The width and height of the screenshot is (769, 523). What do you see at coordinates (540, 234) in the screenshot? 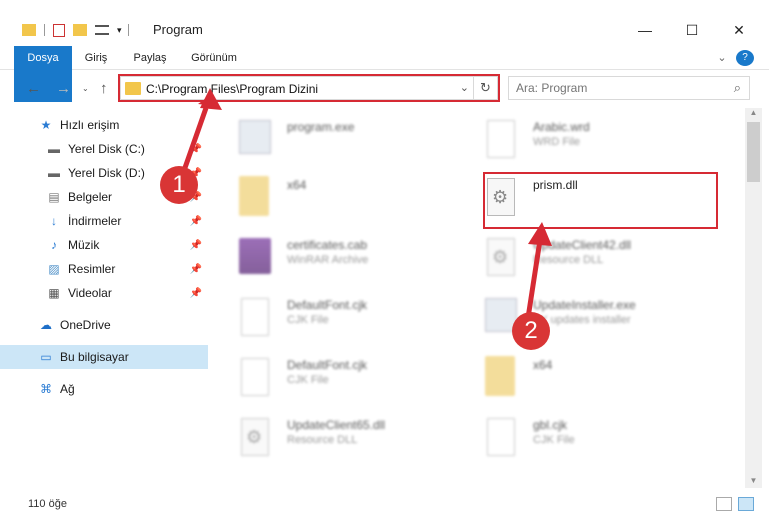
I see `arrow-2-head` at bounding box center [540, 234].